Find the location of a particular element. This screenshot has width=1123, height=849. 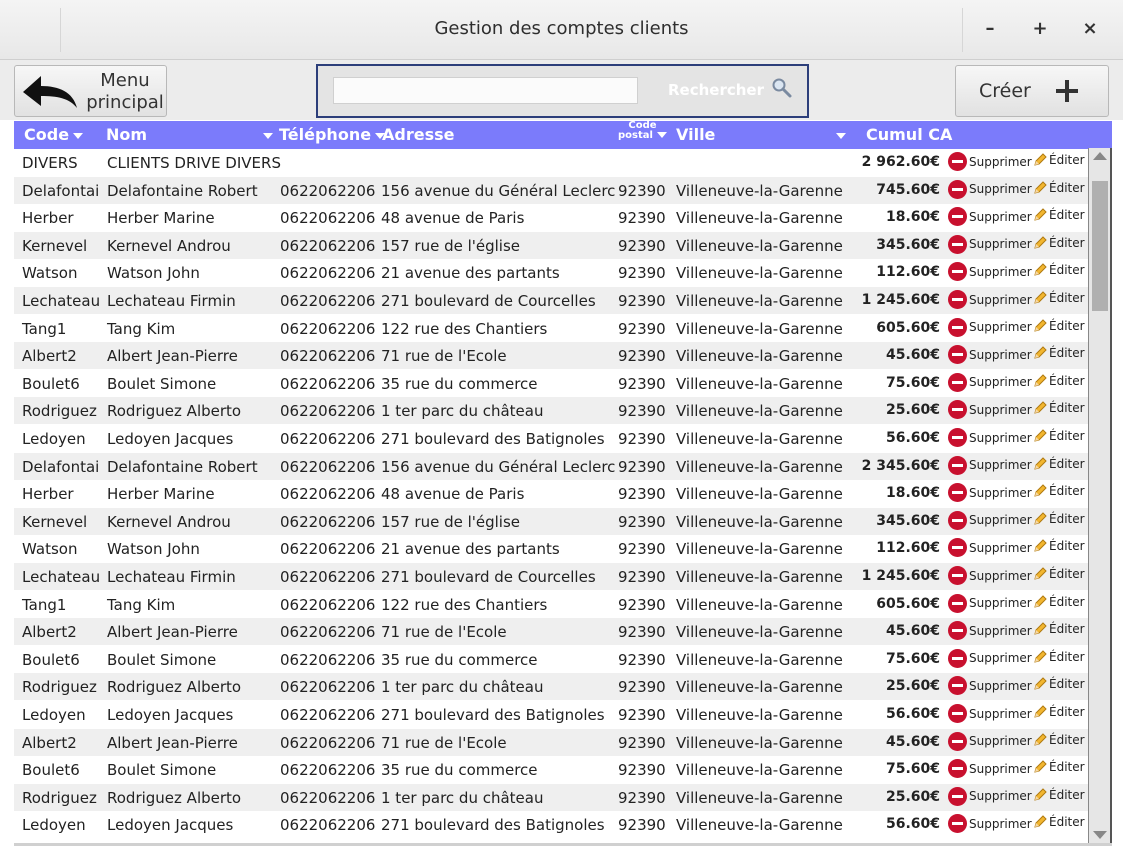

column-header-nom: Nom is located at coordinates (126, 134).